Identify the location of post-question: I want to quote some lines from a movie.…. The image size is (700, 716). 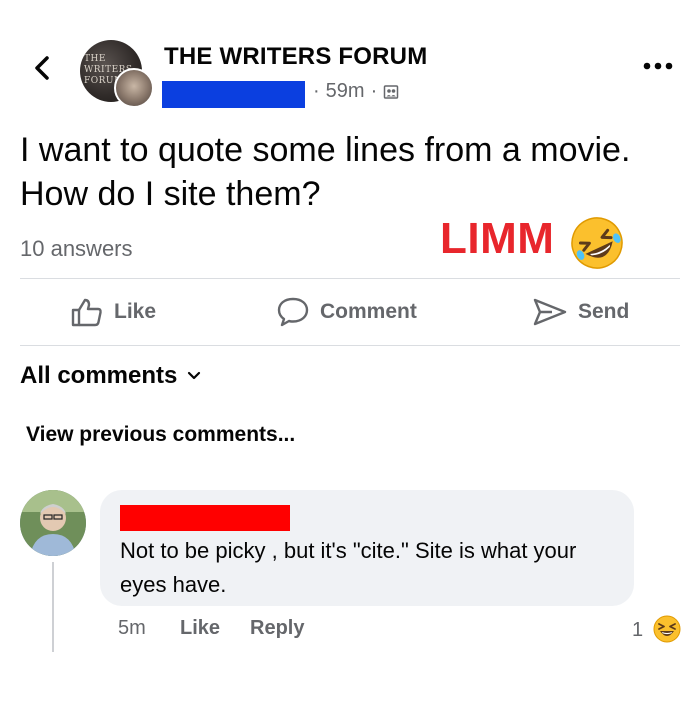
(325, 172).